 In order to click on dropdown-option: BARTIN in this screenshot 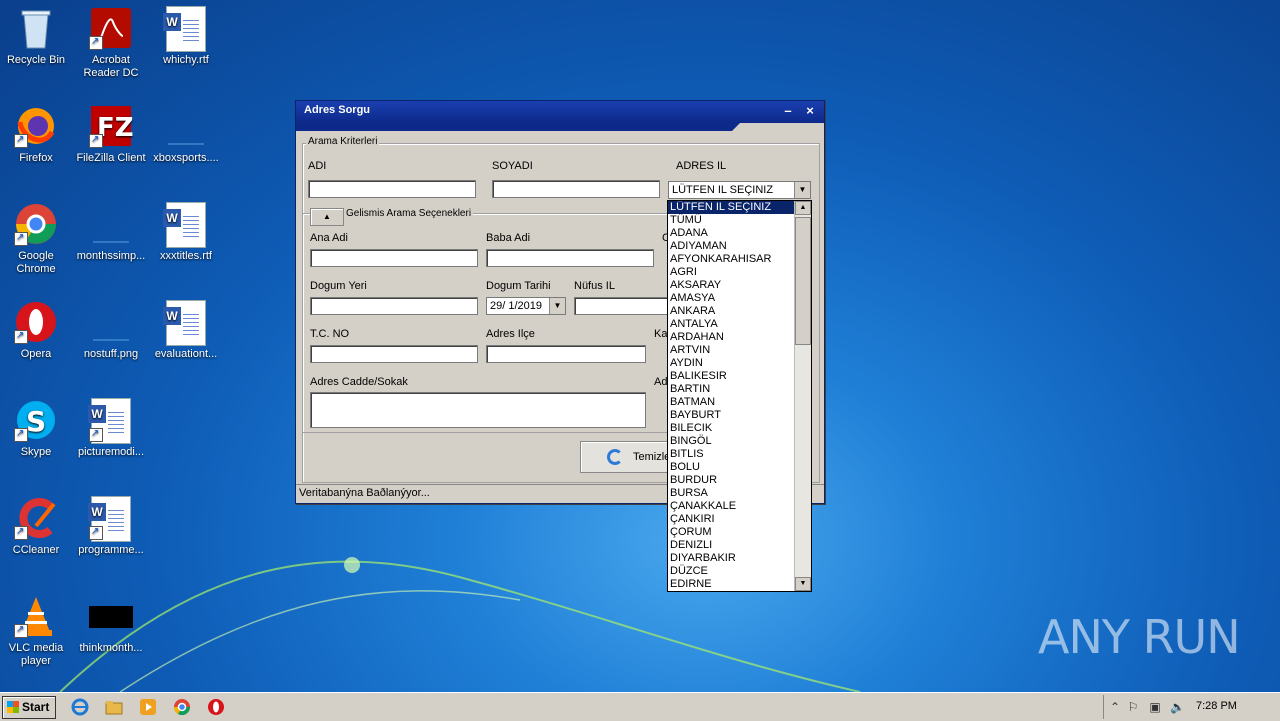, I will do `click(731, 389)`.